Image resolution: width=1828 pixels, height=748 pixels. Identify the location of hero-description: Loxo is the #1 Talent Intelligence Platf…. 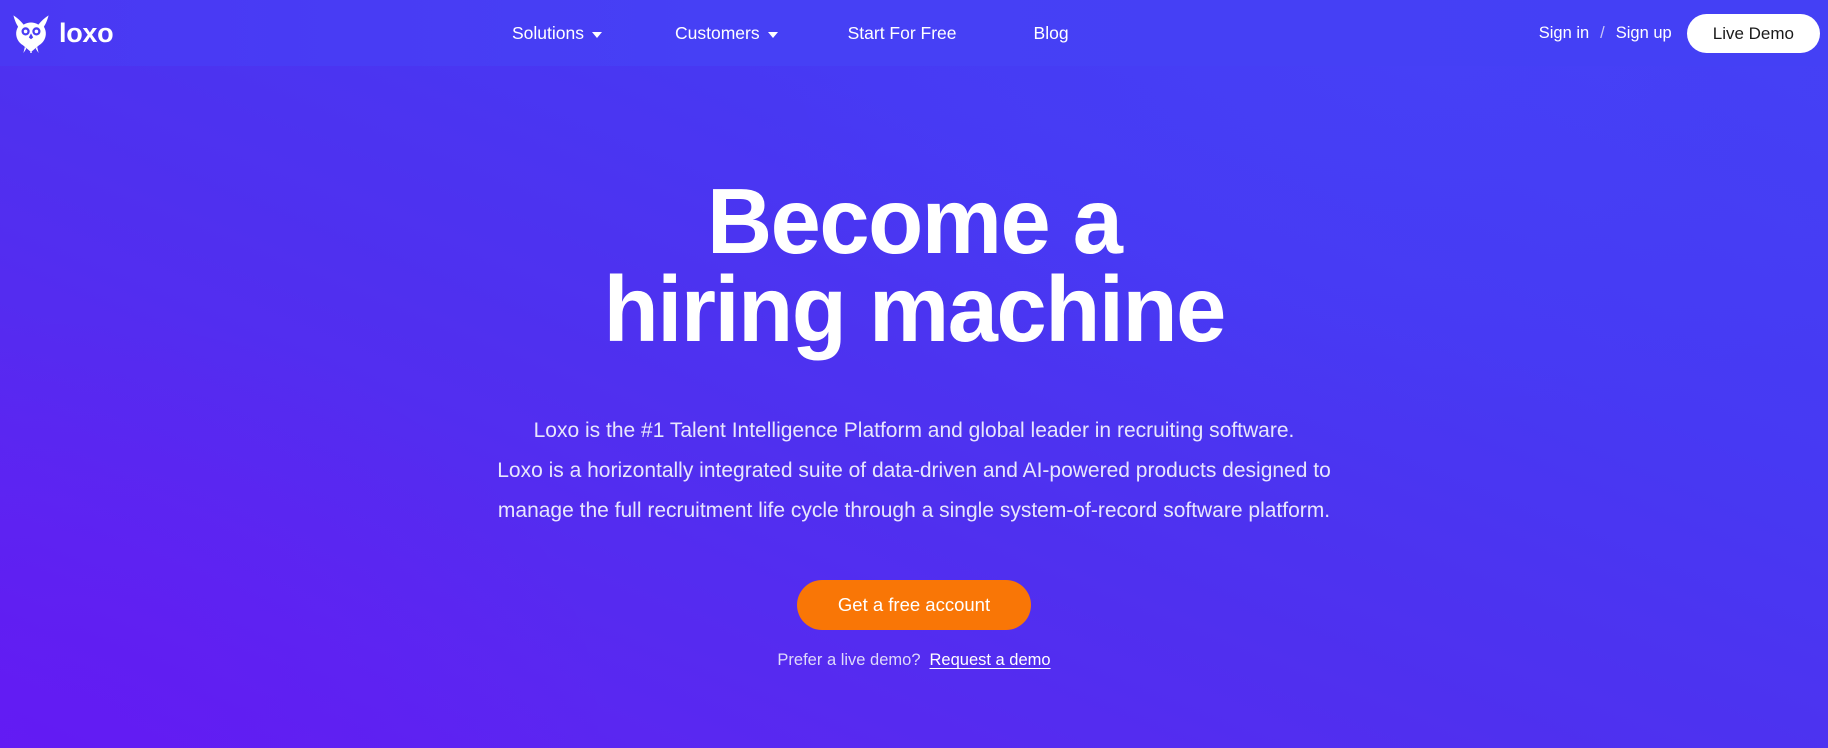
(914, 471).